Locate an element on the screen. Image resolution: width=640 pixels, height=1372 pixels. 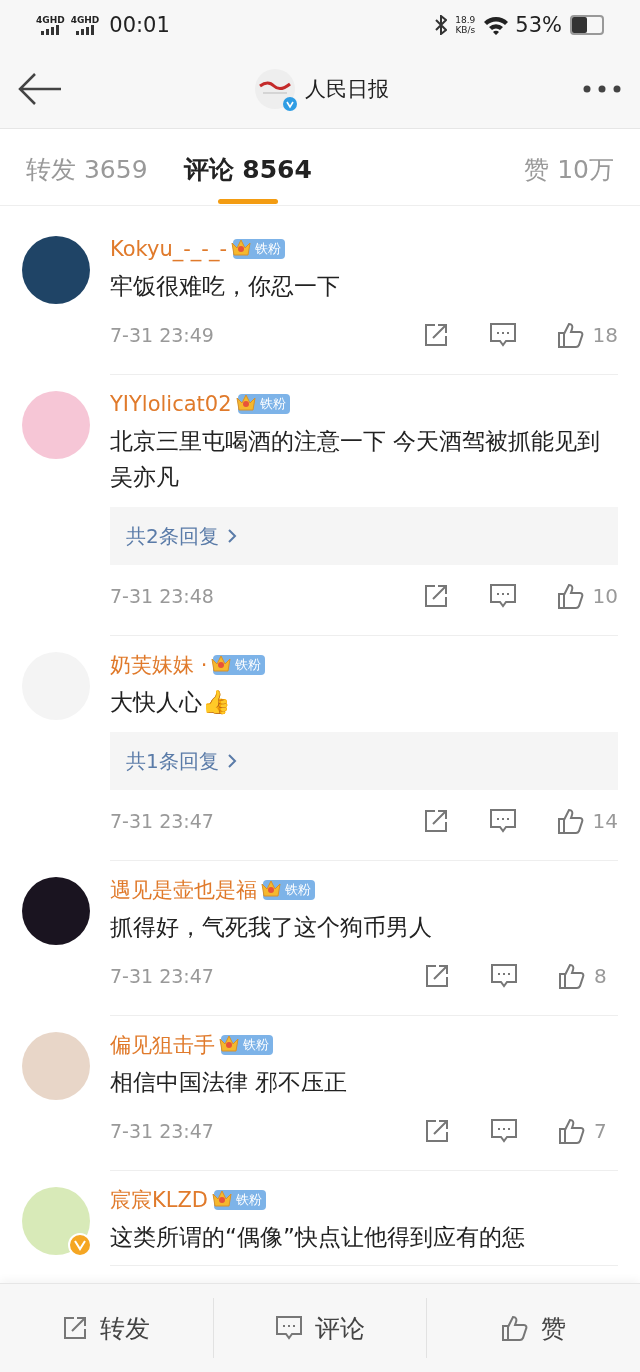
action-button: 赞 is located at coordinates (533, 1328).